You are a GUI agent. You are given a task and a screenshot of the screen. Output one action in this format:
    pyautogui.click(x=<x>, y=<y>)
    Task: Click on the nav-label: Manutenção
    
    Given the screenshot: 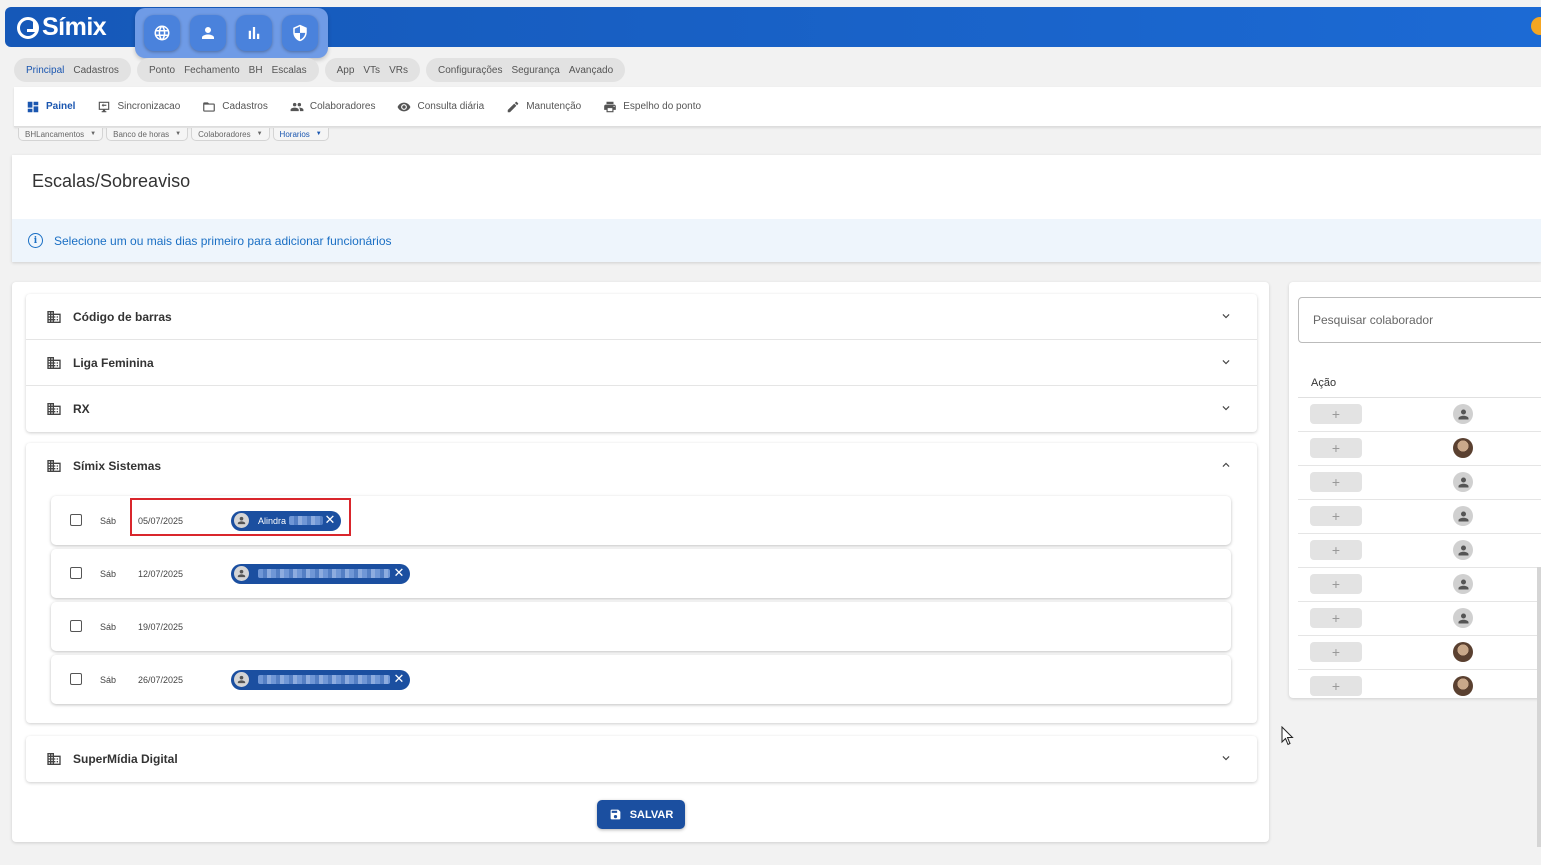 What is the action you would take?
    pyautogui.click(x=554, y=106)
    